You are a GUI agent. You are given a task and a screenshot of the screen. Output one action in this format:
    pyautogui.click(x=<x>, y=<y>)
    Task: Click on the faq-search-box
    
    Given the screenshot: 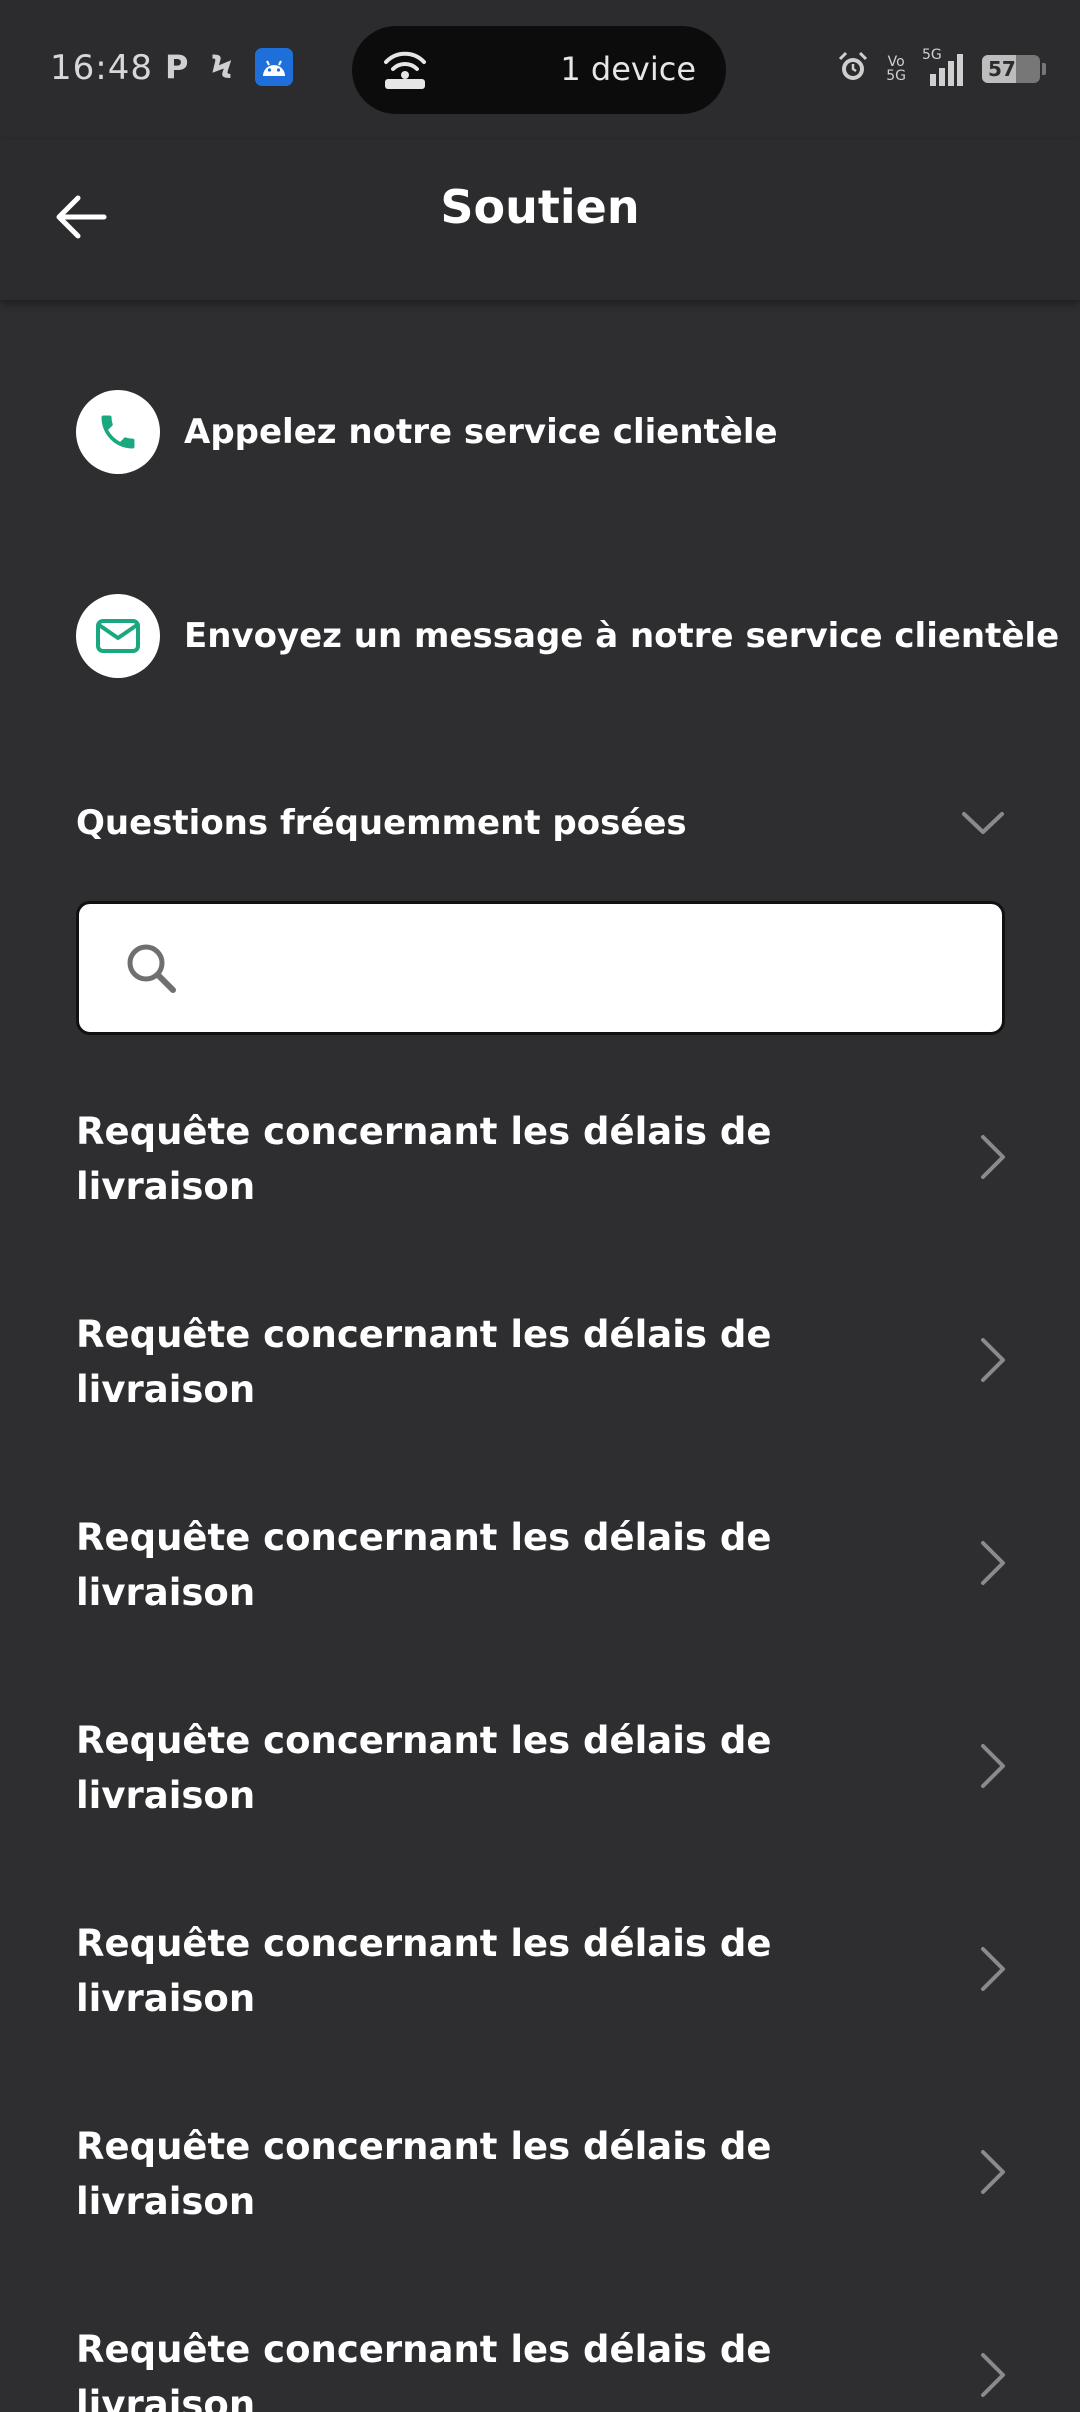 What is the action you would take?
    pyautogui.click(x=540, y=968)
    